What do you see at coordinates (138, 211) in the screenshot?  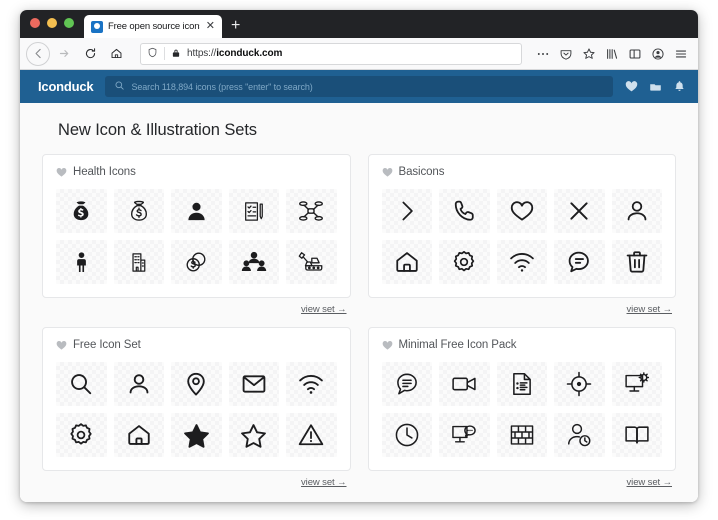 I see `money-bag-outline-icon` at bounding box center [138, 211].